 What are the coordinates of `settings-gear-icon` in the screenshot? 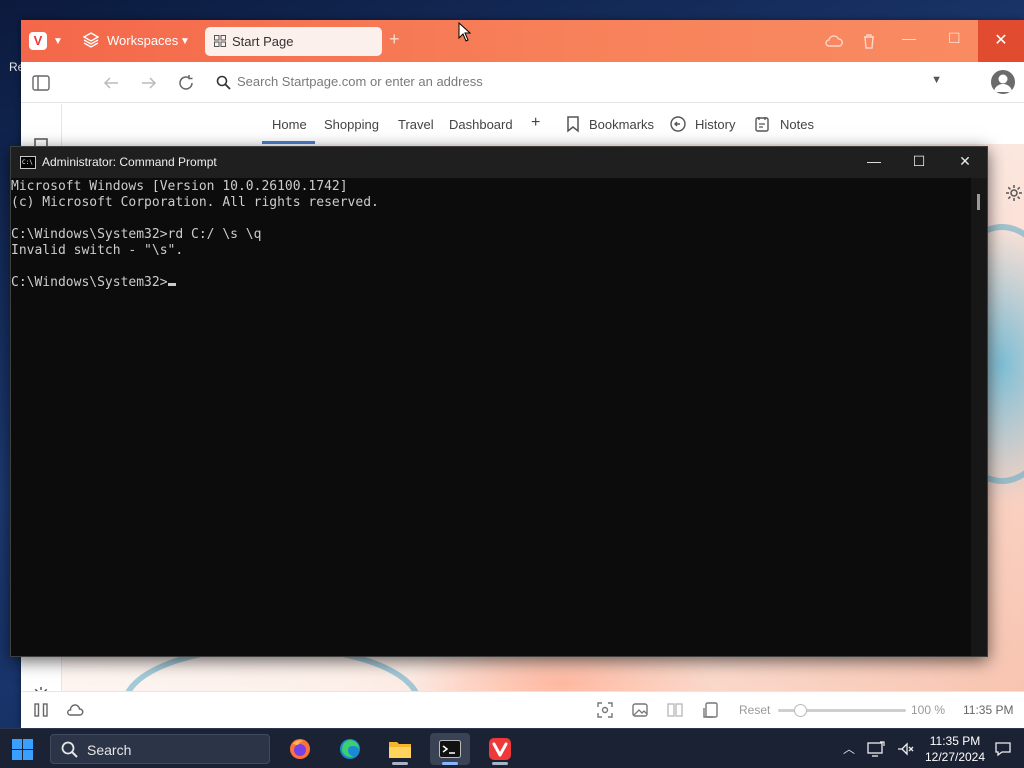 It's located at (1014, 193).